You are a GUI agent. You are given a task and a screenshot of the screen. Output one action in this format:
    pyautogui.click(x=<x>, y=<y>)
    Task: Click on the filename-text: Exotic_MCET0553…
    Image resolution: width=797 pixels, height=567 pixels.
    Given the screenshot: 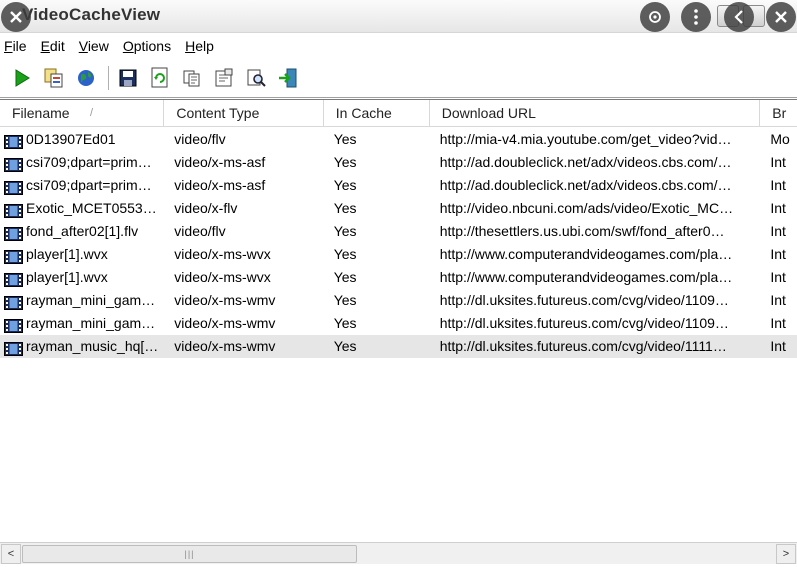 What is the action you would take?
    pyautogui.click(x=91, y=208)
    